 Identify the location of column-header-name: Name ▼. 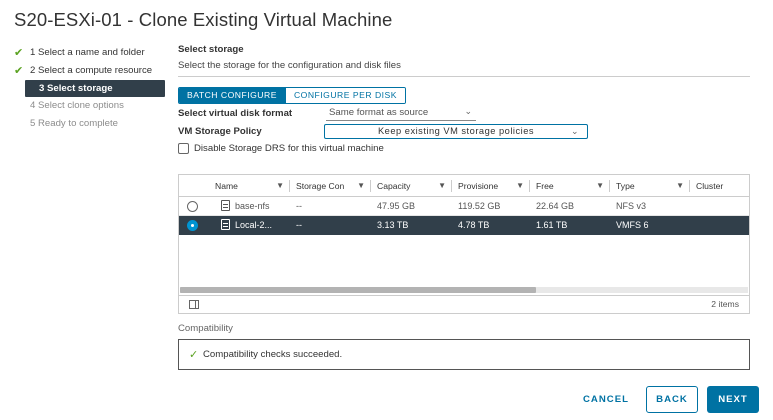
(249, 186).